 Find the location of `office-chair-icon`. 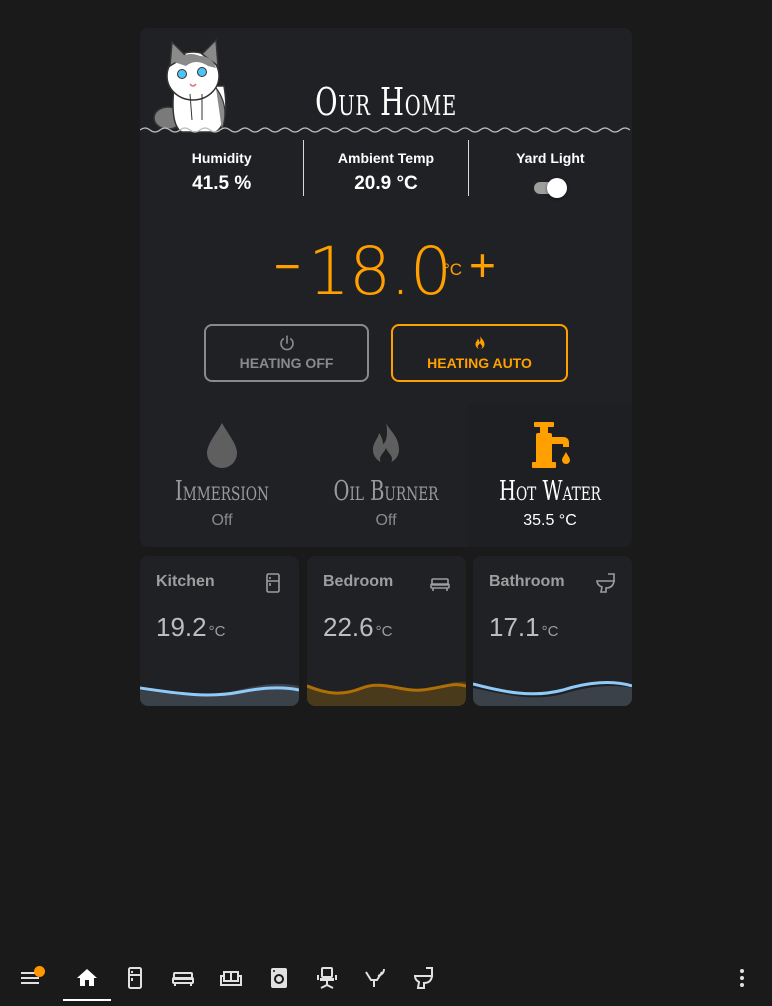

office-chair-icon is located at coordinates (327, 978).